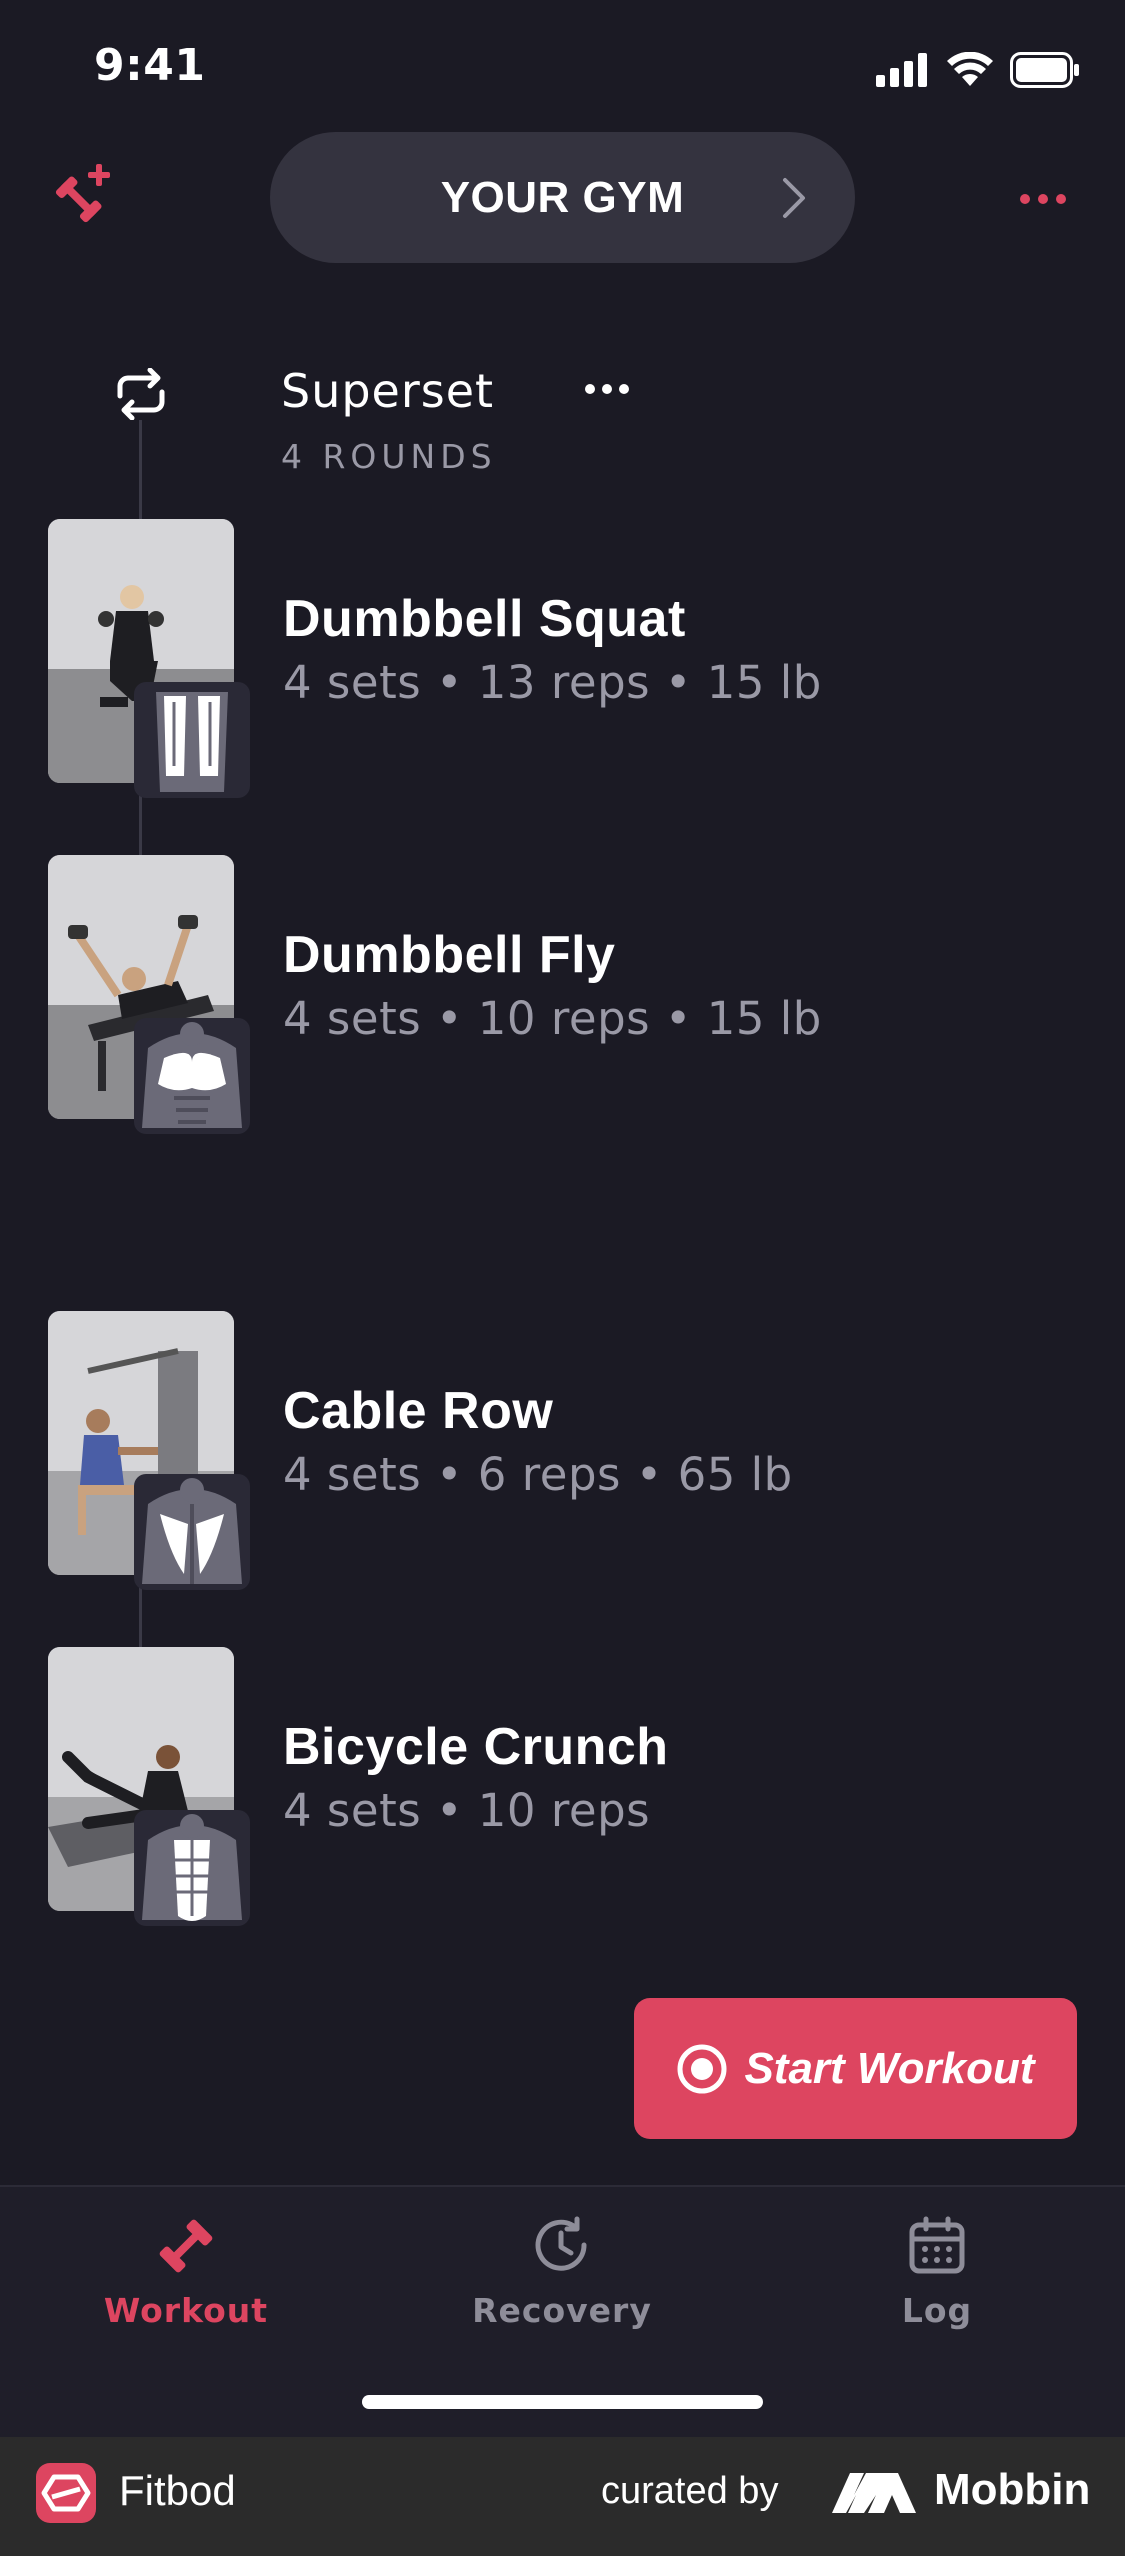  What do you see at coordinates (552, 682) in the screenshot?
I see `exercise-detail: 4 sets • 13 reps • 15 lb` at bounding box center [552, 682].